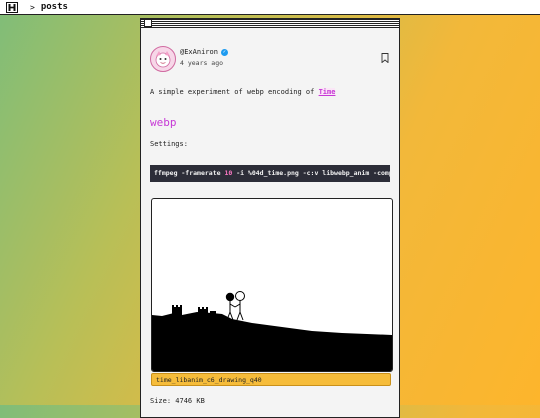 Image resolution: width=540 pixels, height=418 pixels. What do you see at coordinates (385, 58) in the screenshot?
I see `bookmark-icon` at bounding box center [385, 58].